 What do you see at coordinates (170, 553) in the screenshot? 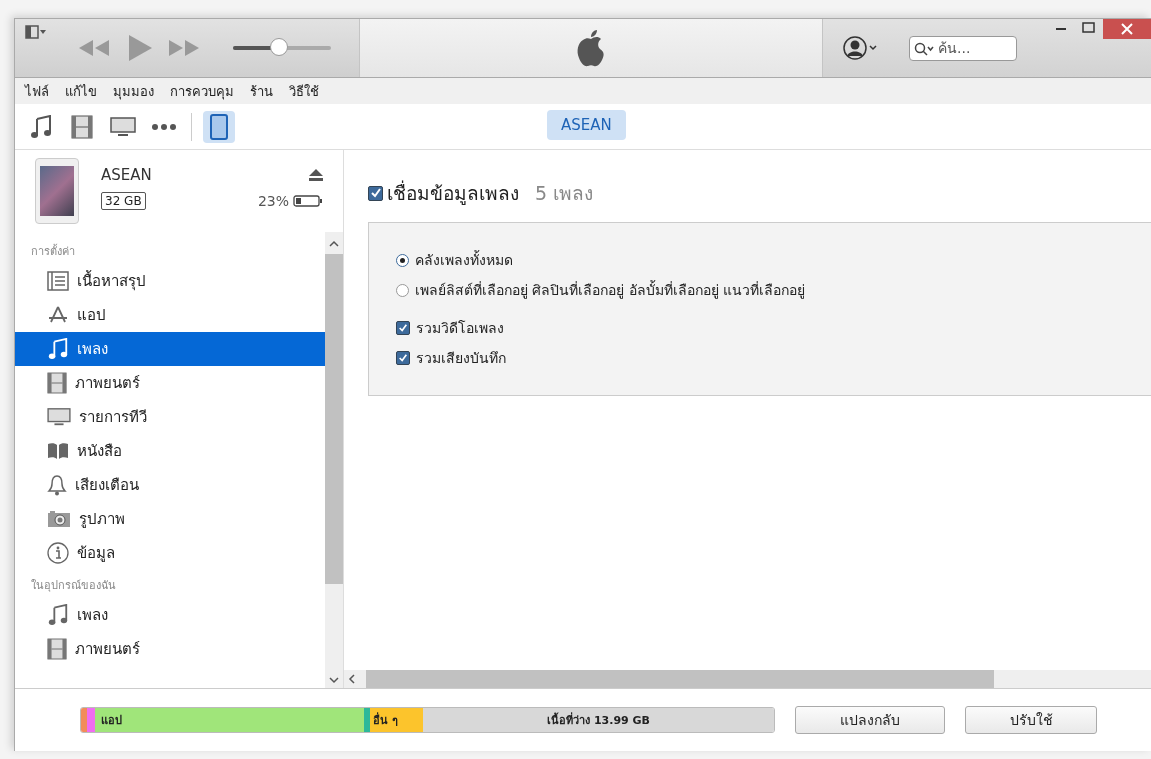
I see `sidebar-item: ข้อมูล` at bounding box center [170, 553].